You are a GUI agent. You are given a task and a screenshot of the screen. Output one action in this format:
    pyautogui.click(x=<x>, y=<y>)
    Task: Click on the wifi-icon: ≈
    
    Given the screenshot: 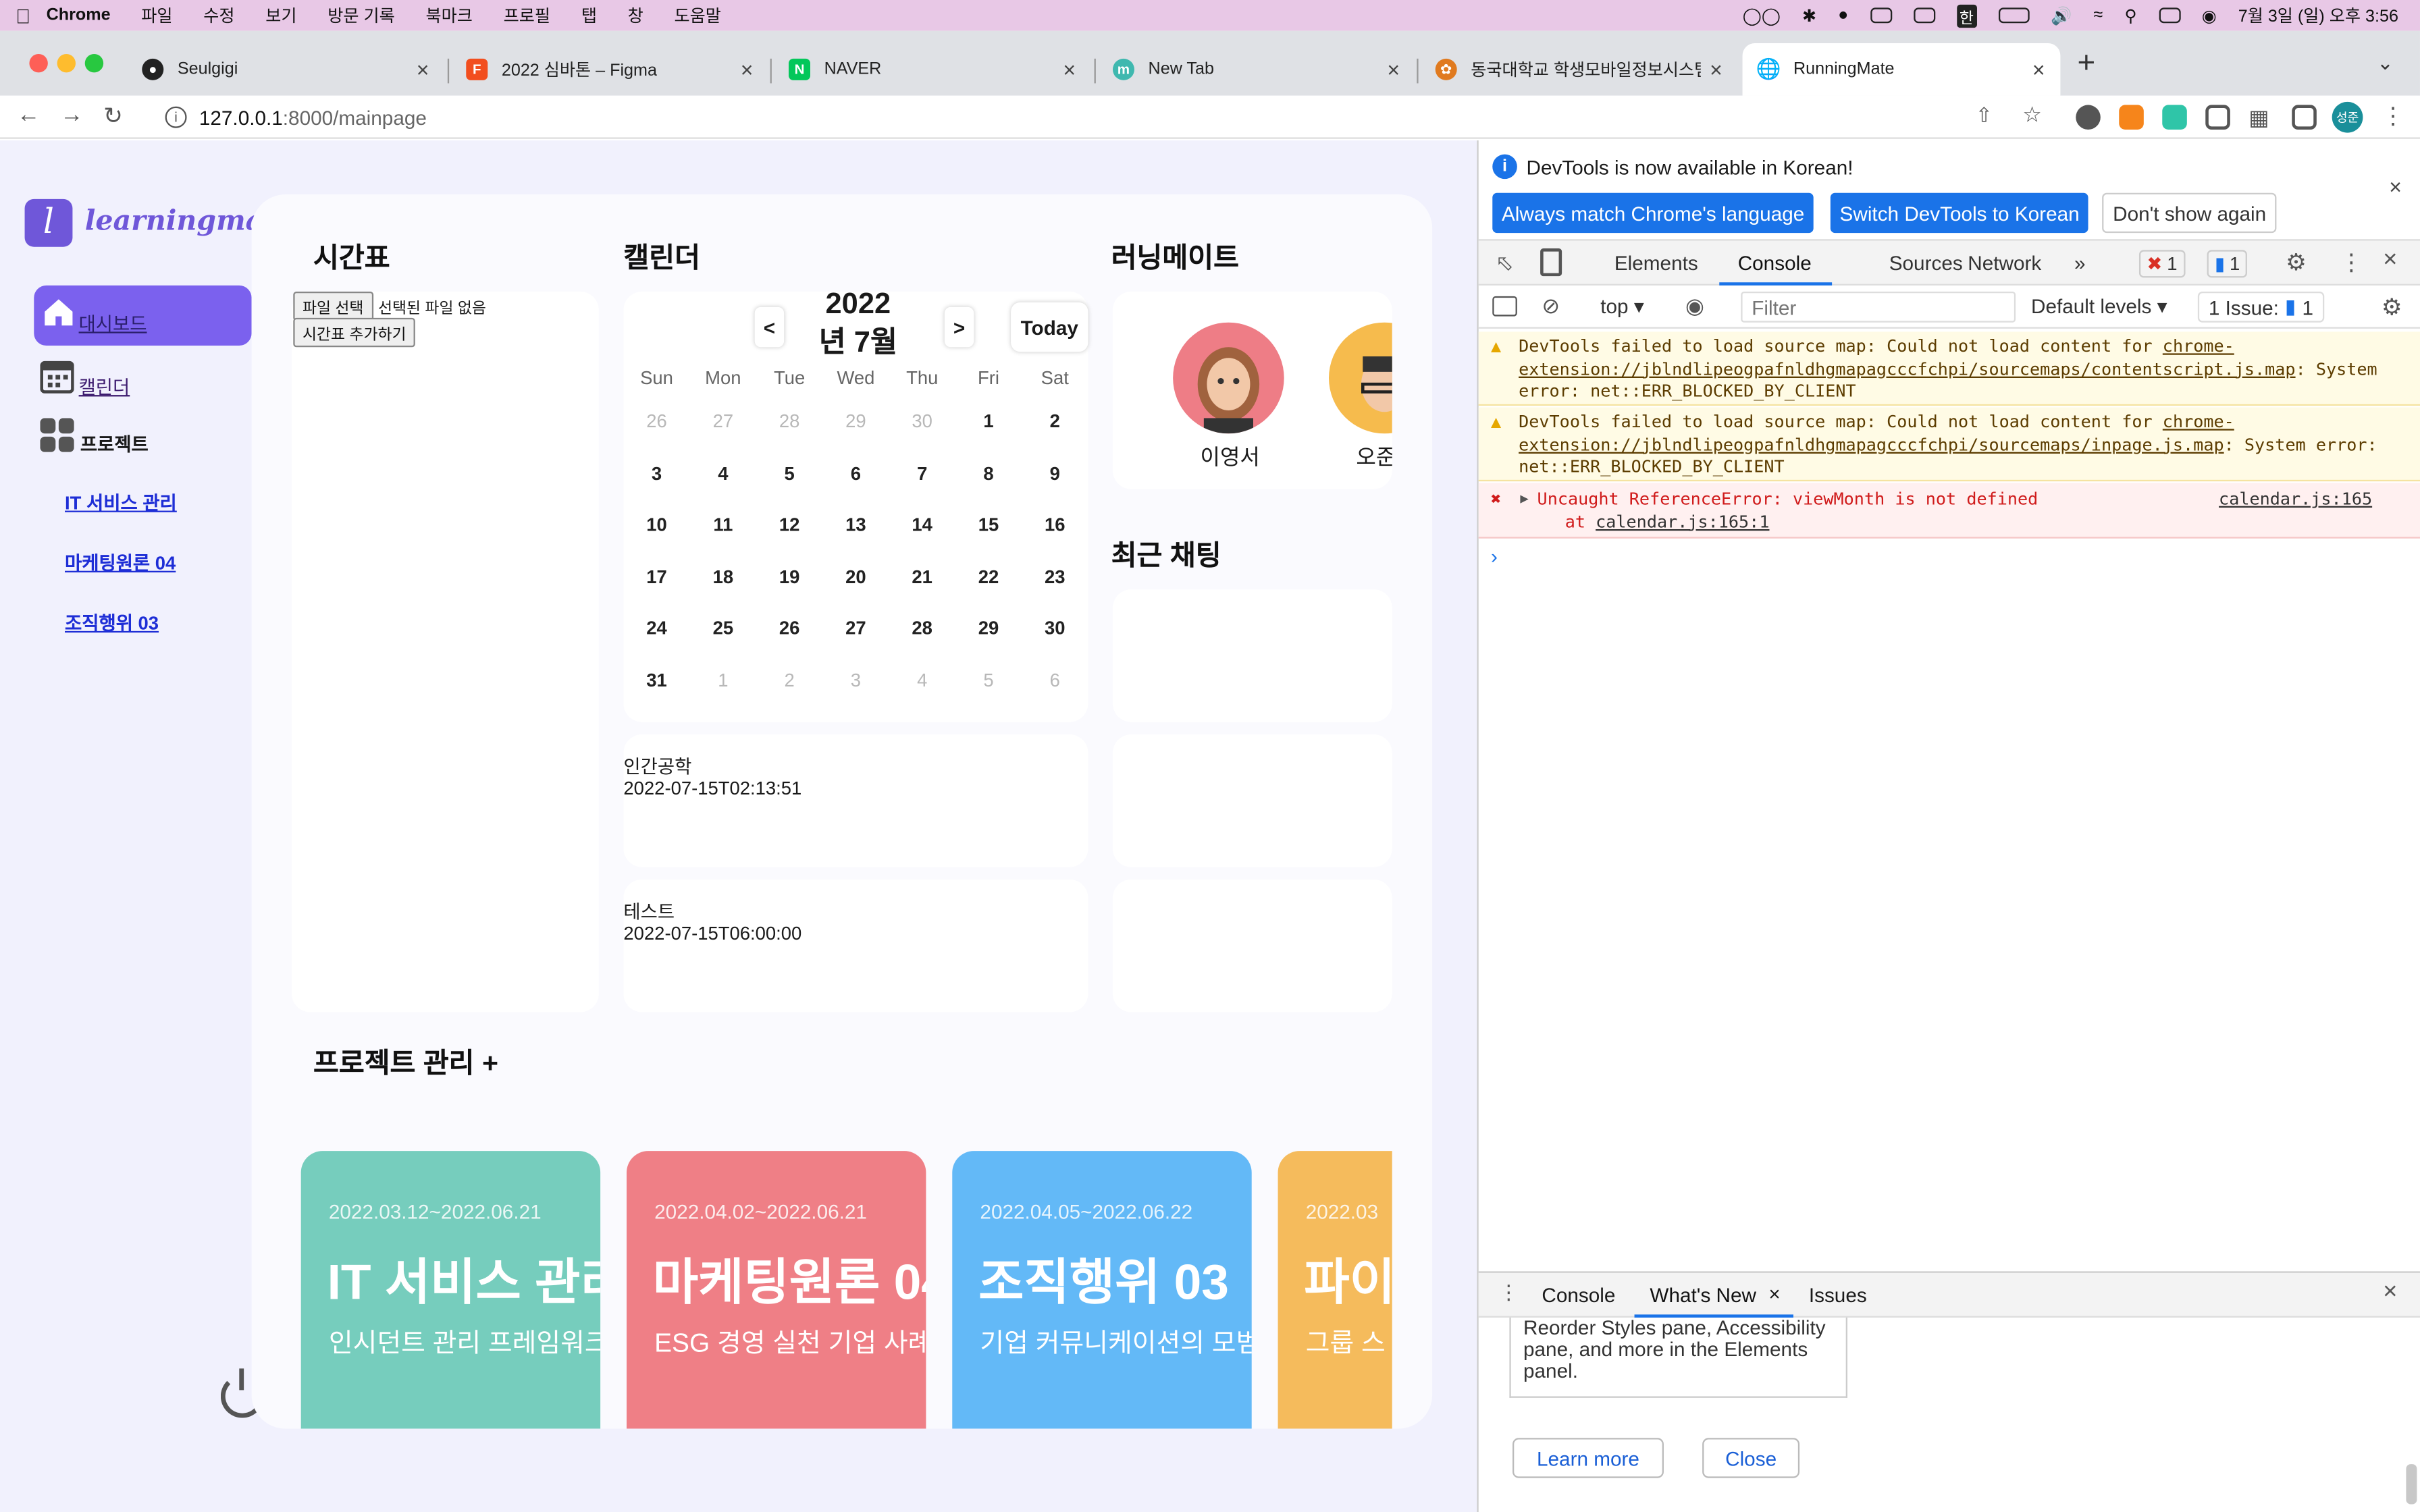 What is the action you would take?
    pyautogui.click(x=2098, y=15)
    